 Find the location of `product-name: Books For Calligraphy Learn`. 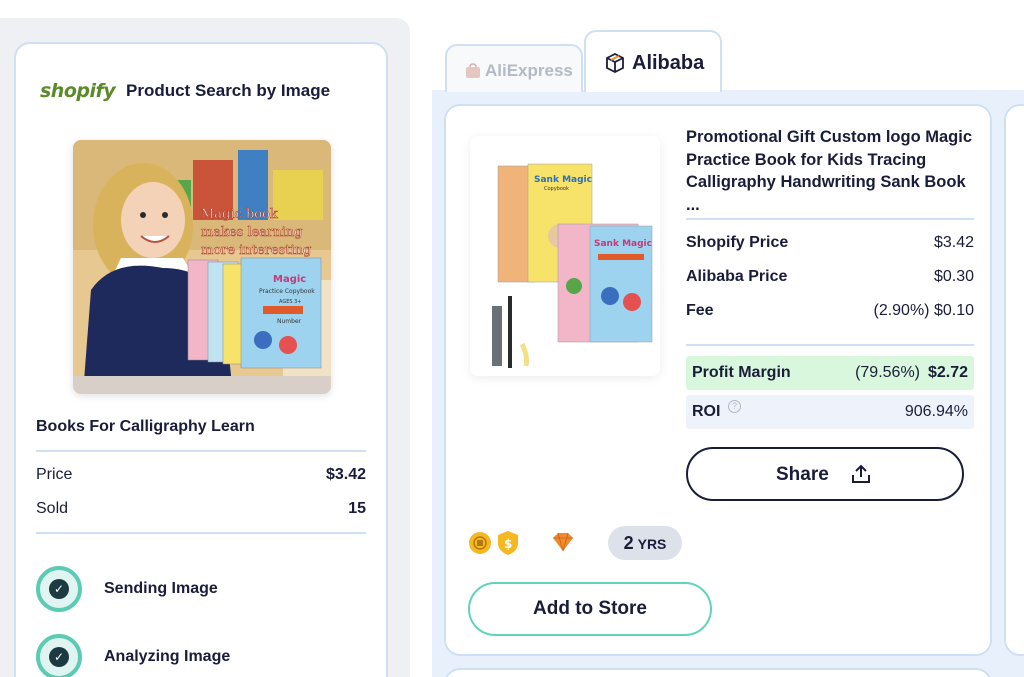

product-name: Books For Calligraphy Learn is located at coordinates (145, 426).